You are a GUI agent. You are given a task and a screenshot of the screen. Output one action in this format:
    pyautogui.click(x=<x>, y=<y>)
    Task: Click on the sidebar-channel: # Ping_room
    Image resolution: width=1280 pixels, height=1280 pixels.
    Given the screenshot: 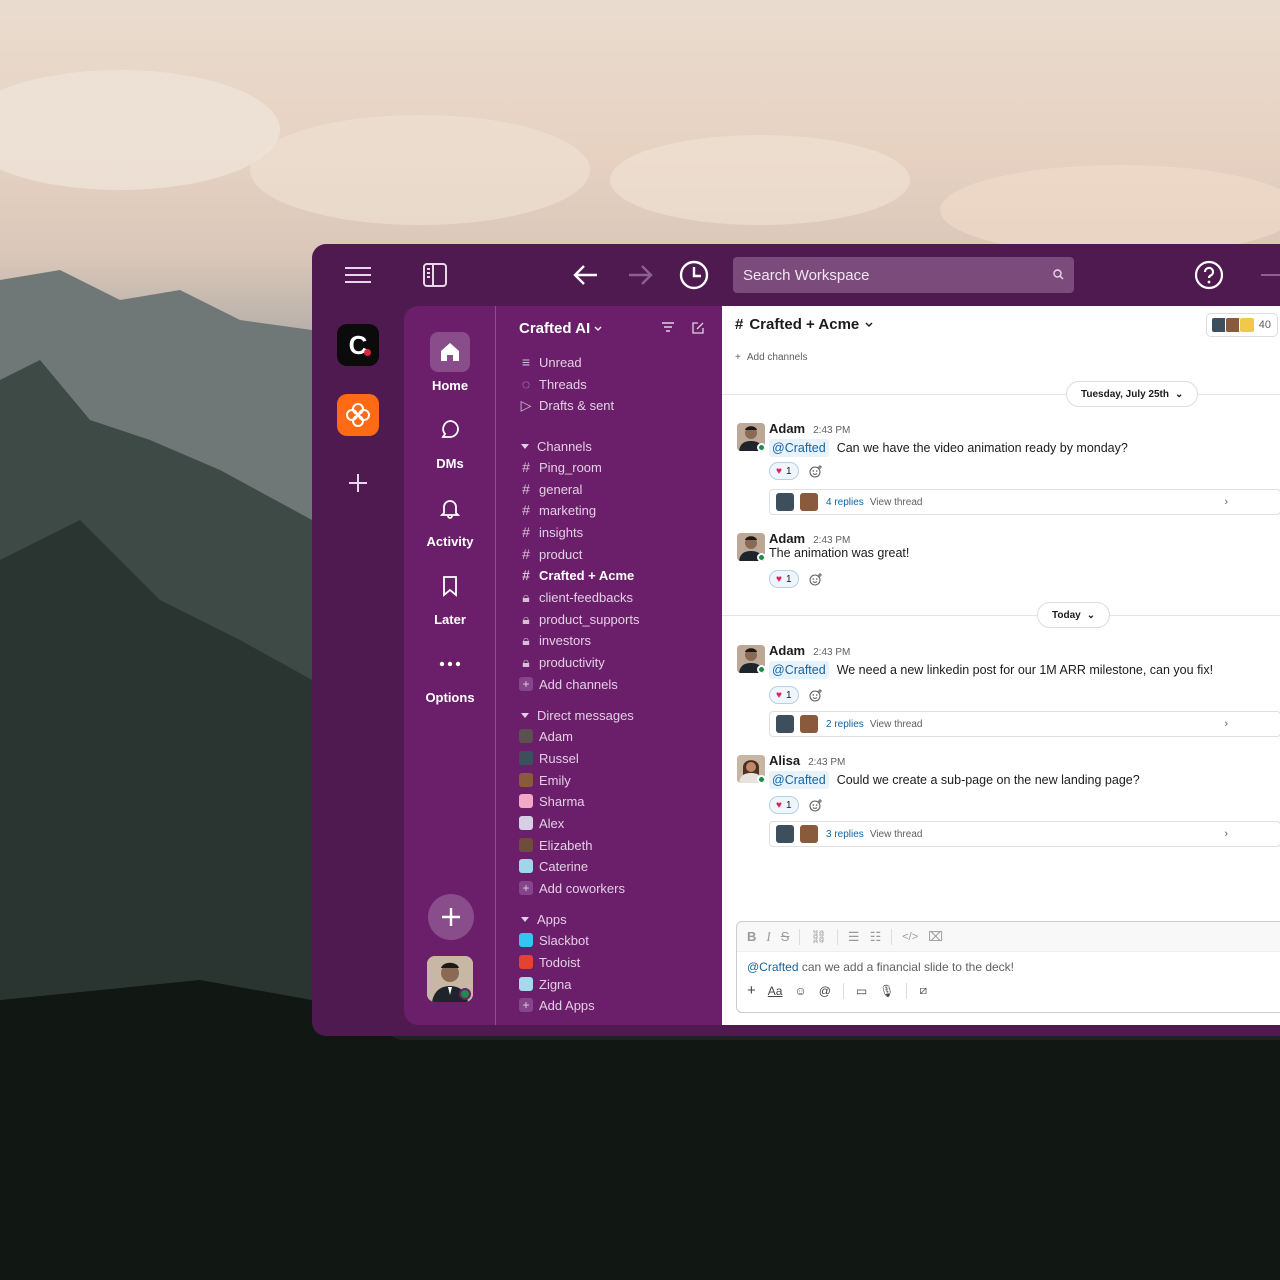 What is the action you would take?
    pyautogui.click(x=560, y=467)
    